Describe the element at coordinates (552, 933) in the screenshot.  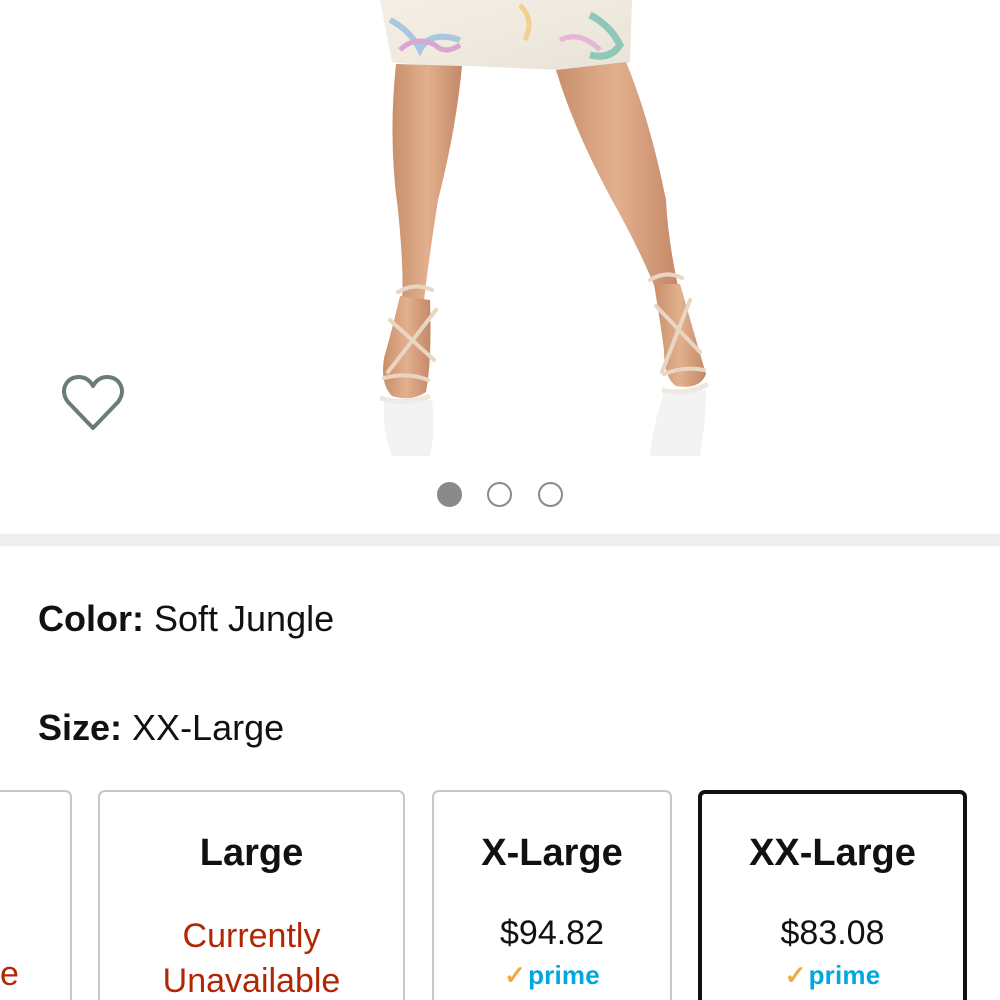
I see `size-price: $94.82` at that location.